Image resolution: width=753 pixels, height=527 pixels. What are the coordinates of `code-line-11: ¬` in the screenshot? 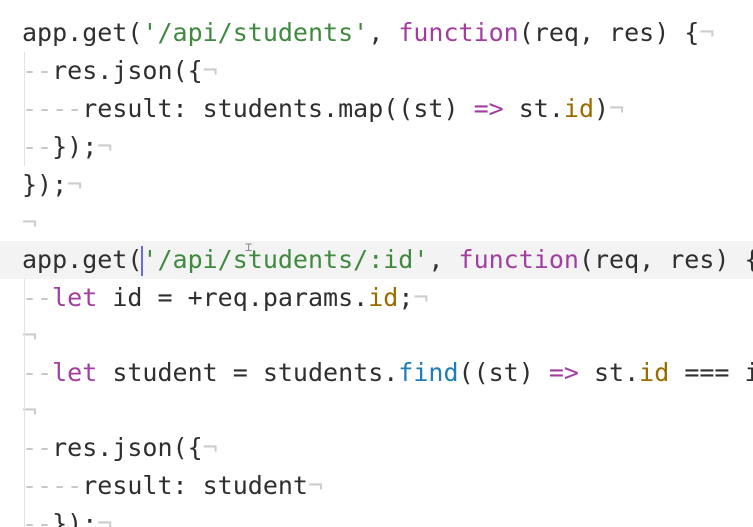 It's located at (376, 411).